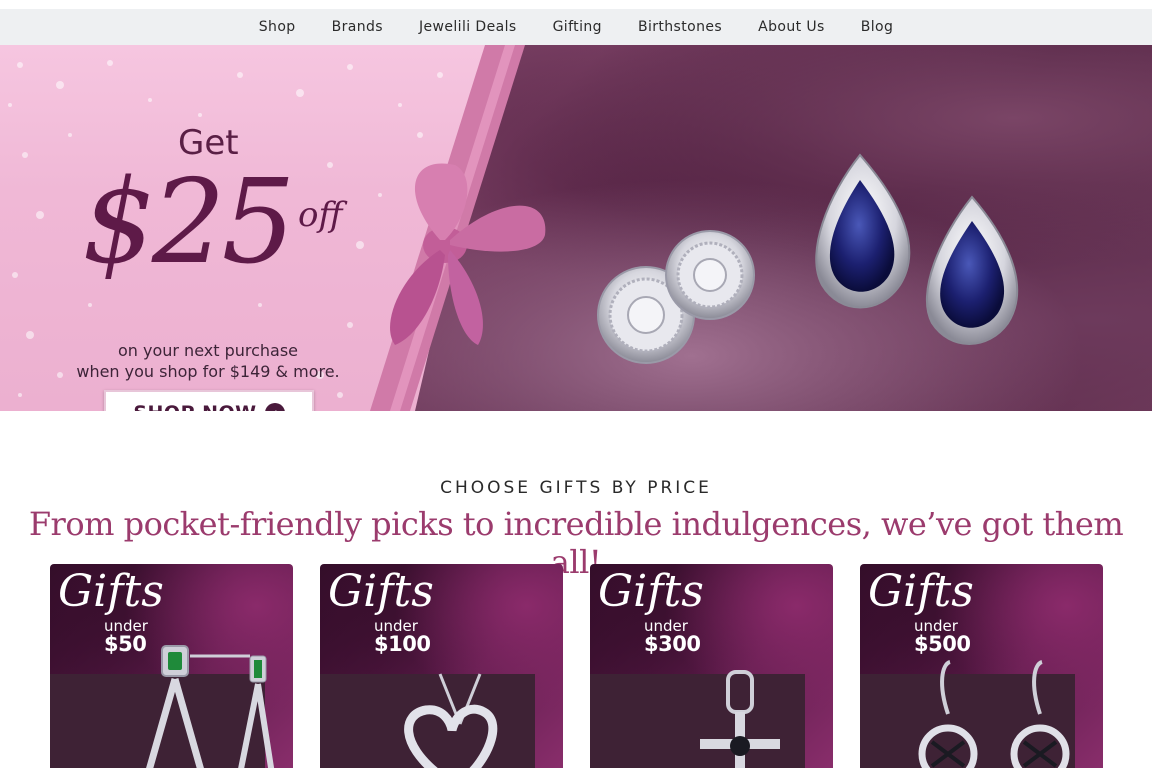  Describe the element at coordinates (672, 644) in the screenshot. I see `card-price-label: $300` at that location.